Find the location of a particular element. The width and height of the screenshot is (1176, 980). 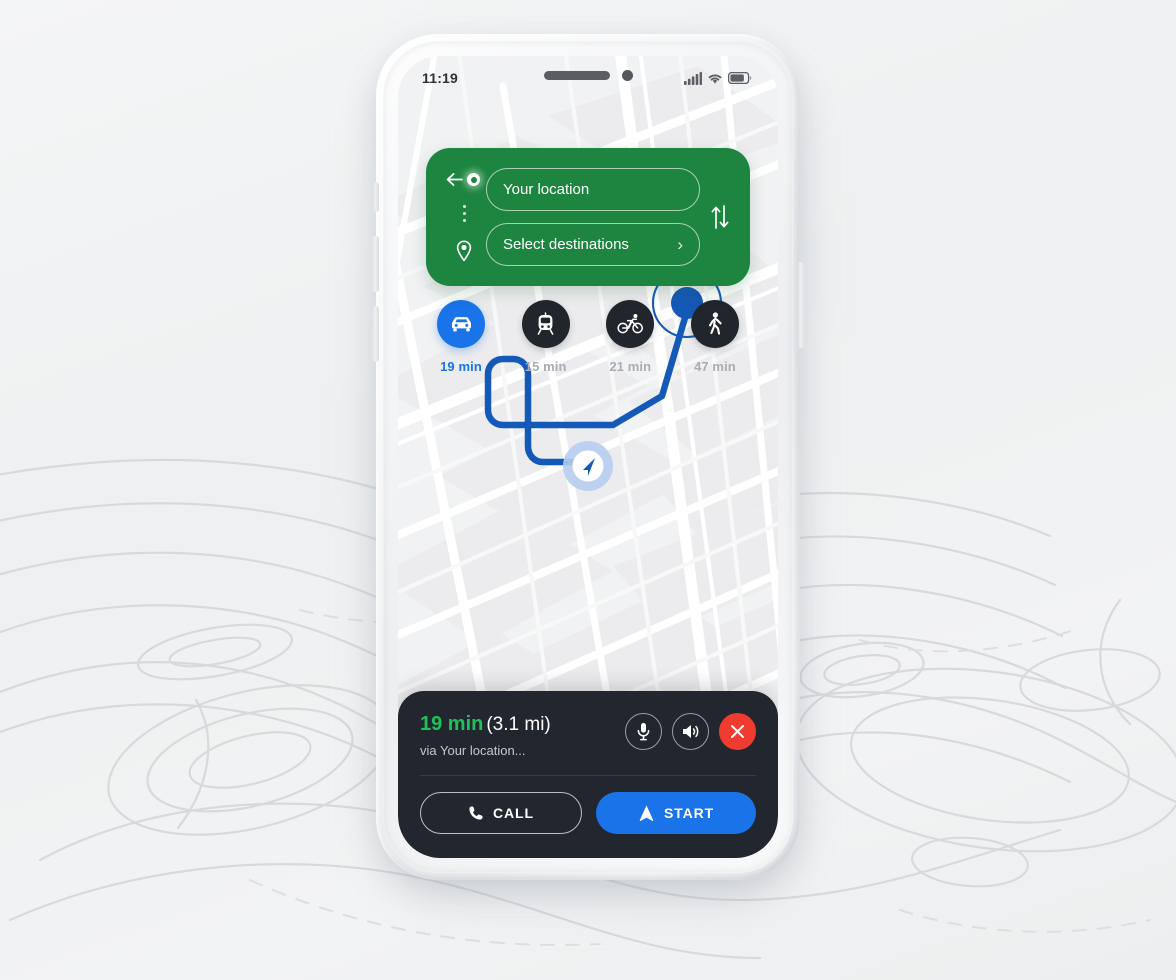

volume-button is located at coordinates (690, 732).